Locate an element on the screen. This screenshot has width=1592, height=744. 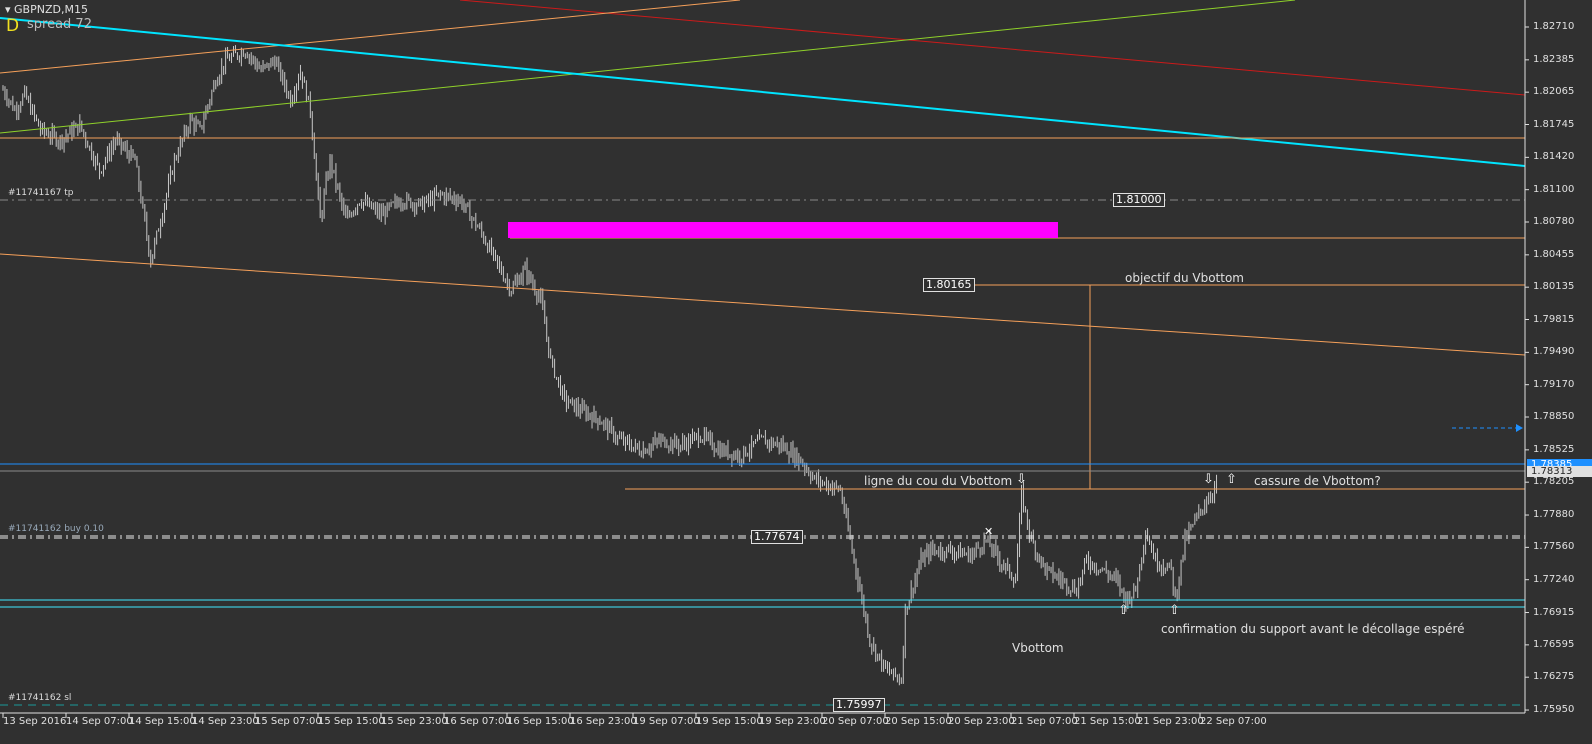
time-axis-label: 21 Sep 15:00 is located at coordinates (1107, 721).